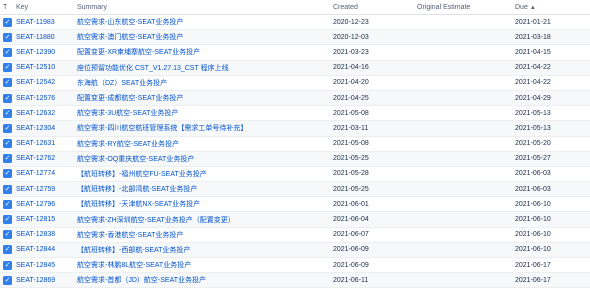 Image resolution: width=590 pixels, height=307 pixels. Describe the element at coordinates (46, 98) in the screenshot. I see `issue-key-link: SEAT-12576` at that location.